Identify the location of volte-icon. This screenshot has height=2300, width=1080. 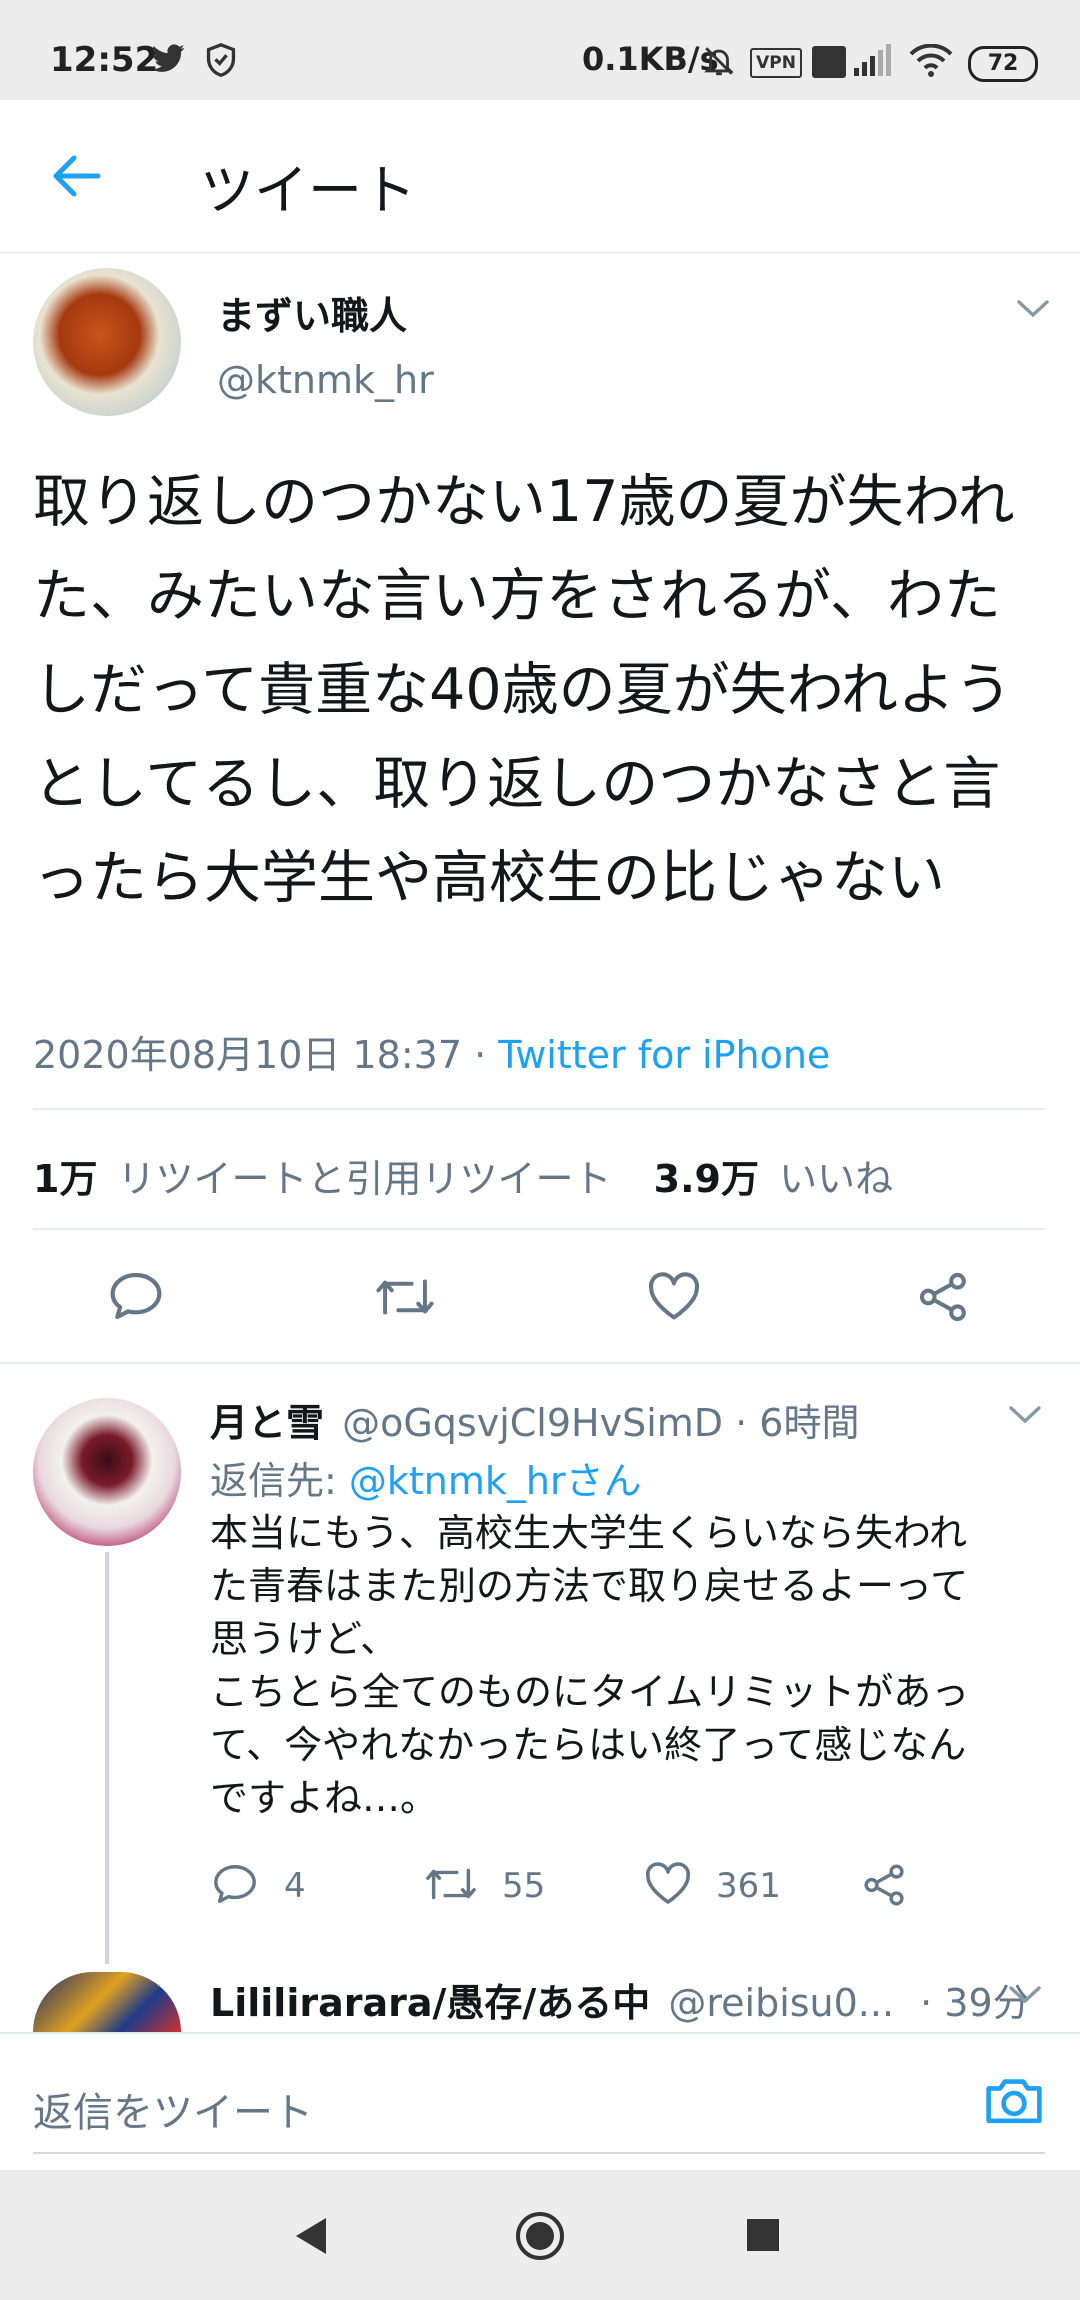
(829, 62).